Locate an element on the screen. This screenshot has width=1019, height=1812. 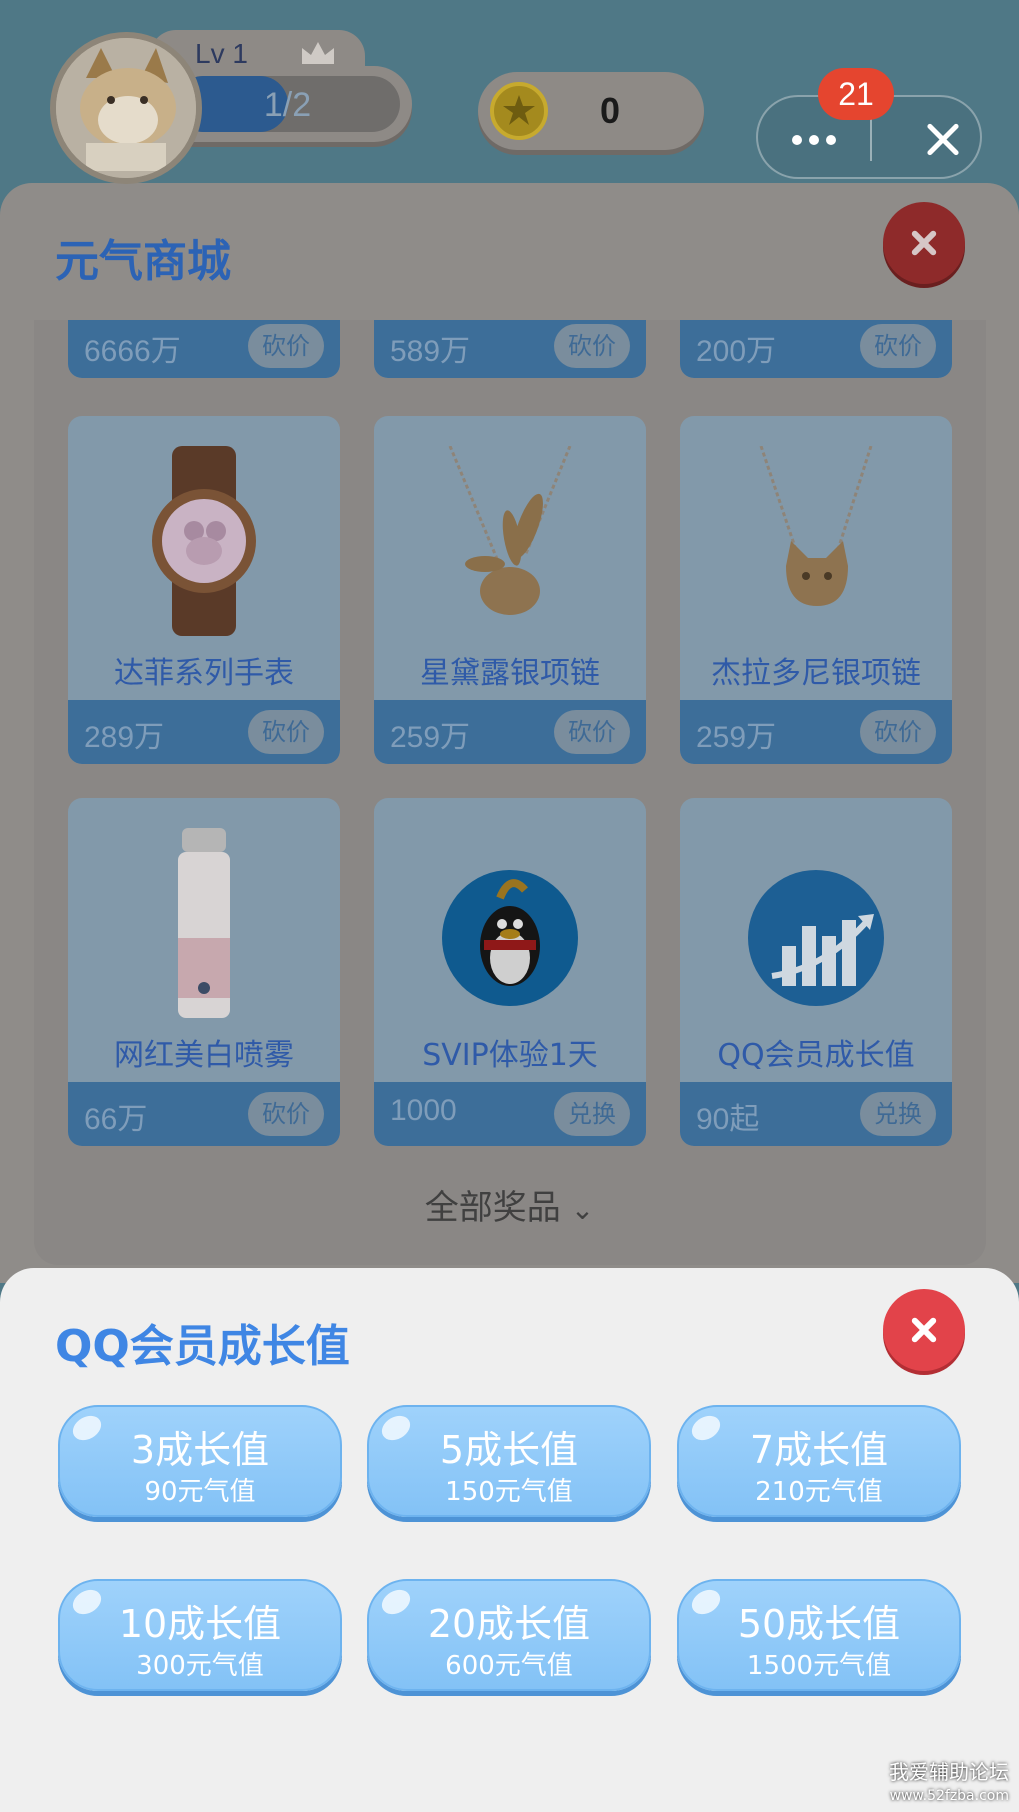
coin-icon is located at coordinates (519, 111).